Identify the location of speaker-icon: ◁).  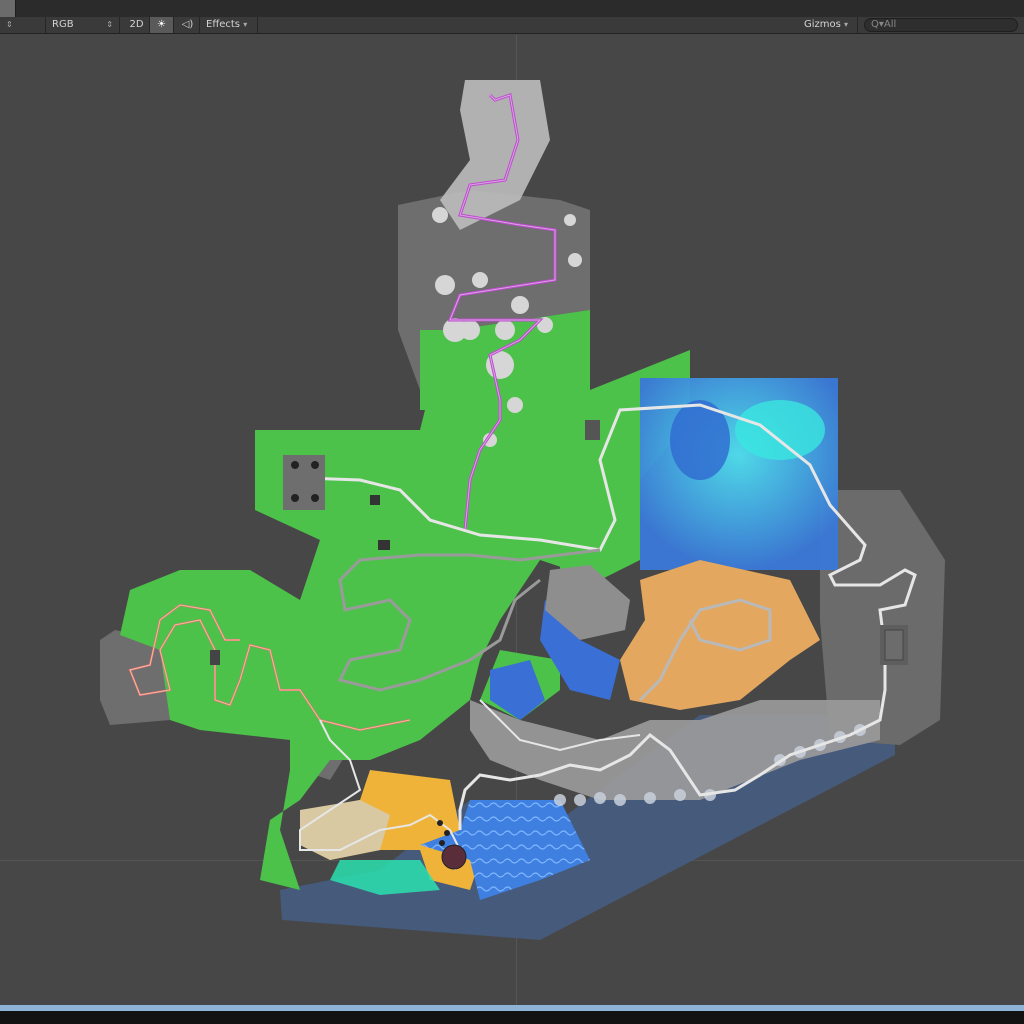
(187, 24).